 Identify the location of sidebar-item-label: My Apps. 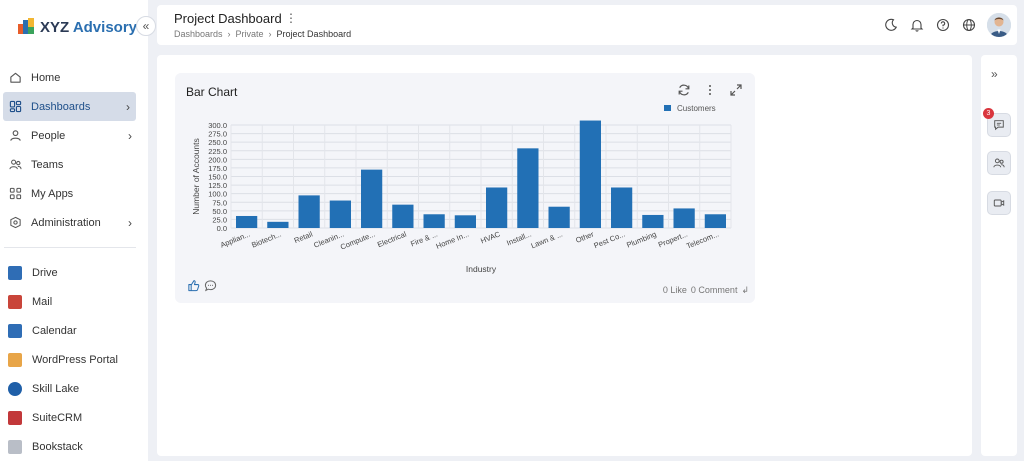
(52, 193).